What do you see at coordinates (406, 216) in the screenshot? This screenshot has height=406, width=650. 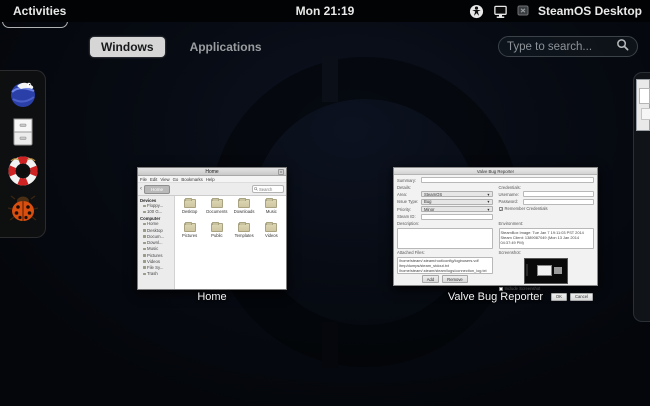 I see `steam-id-label: Steam ID:` at bounding box center [406, 216].